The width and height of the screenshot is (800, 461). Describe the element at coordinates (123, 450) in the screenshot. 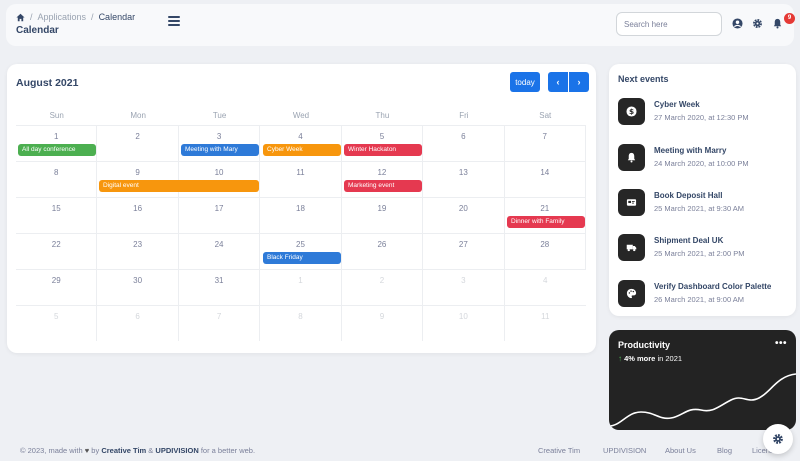

I see `creative-tim-link: Creative Tim` at that location.